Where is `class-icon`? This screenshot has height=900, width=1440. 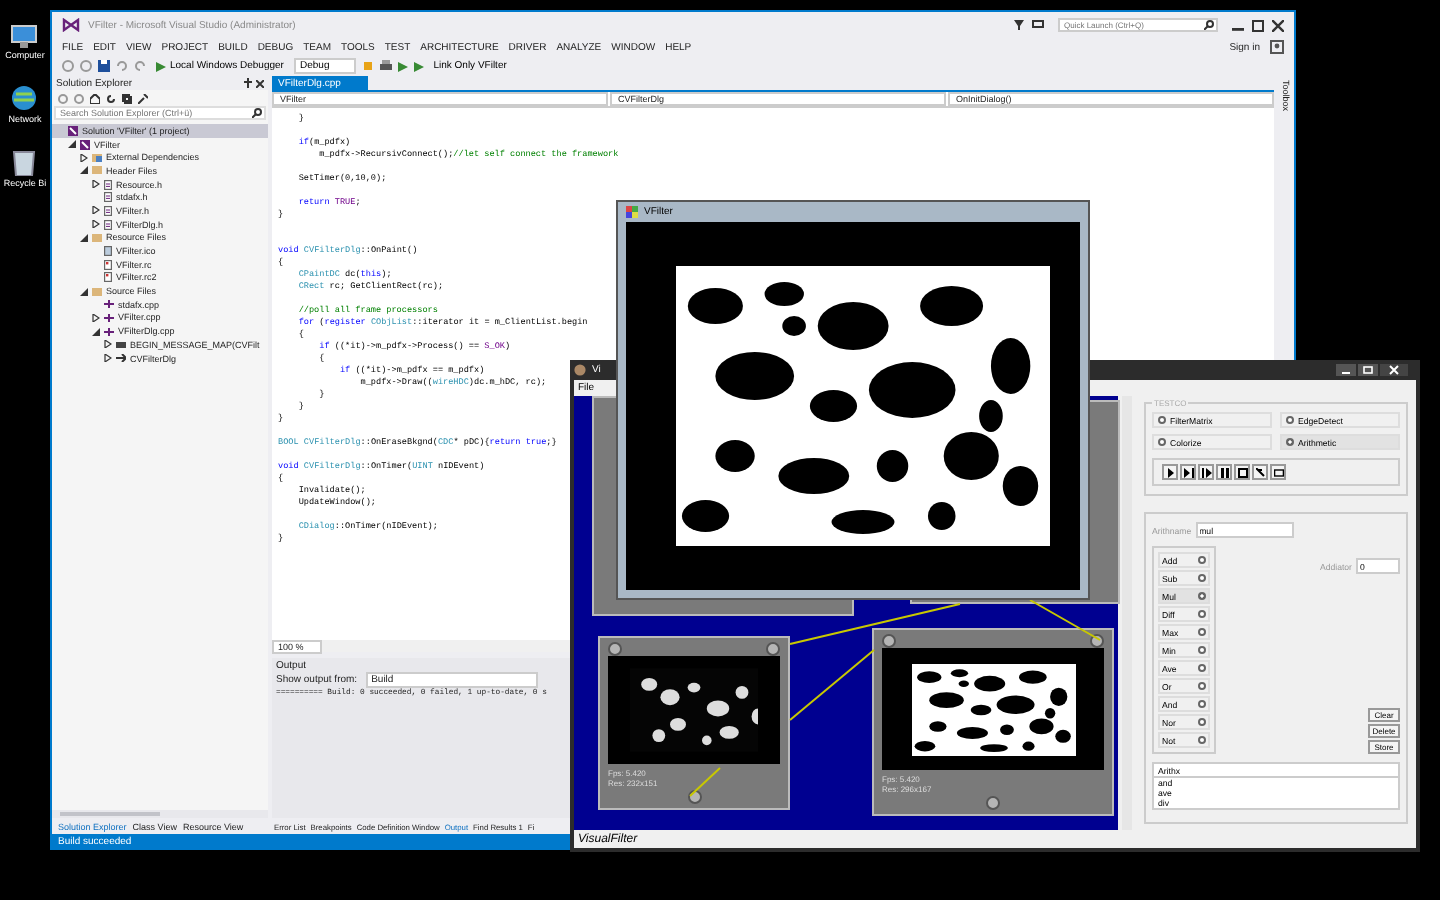 class-icon is located at coordinates (121, 358).